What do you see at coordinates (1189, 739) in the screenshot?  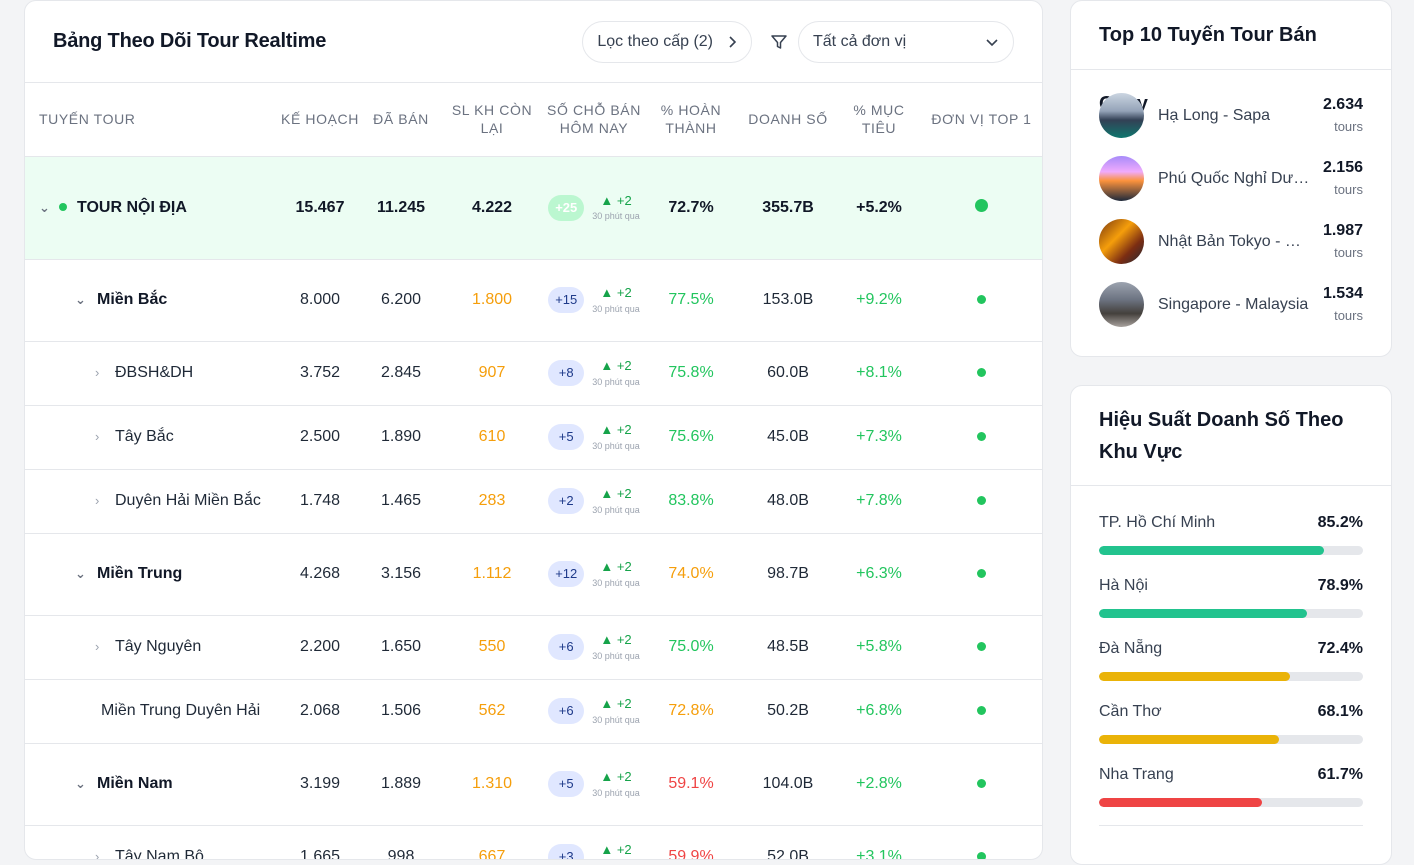 I see `progress-fill` at bounding box center [1189, 739].